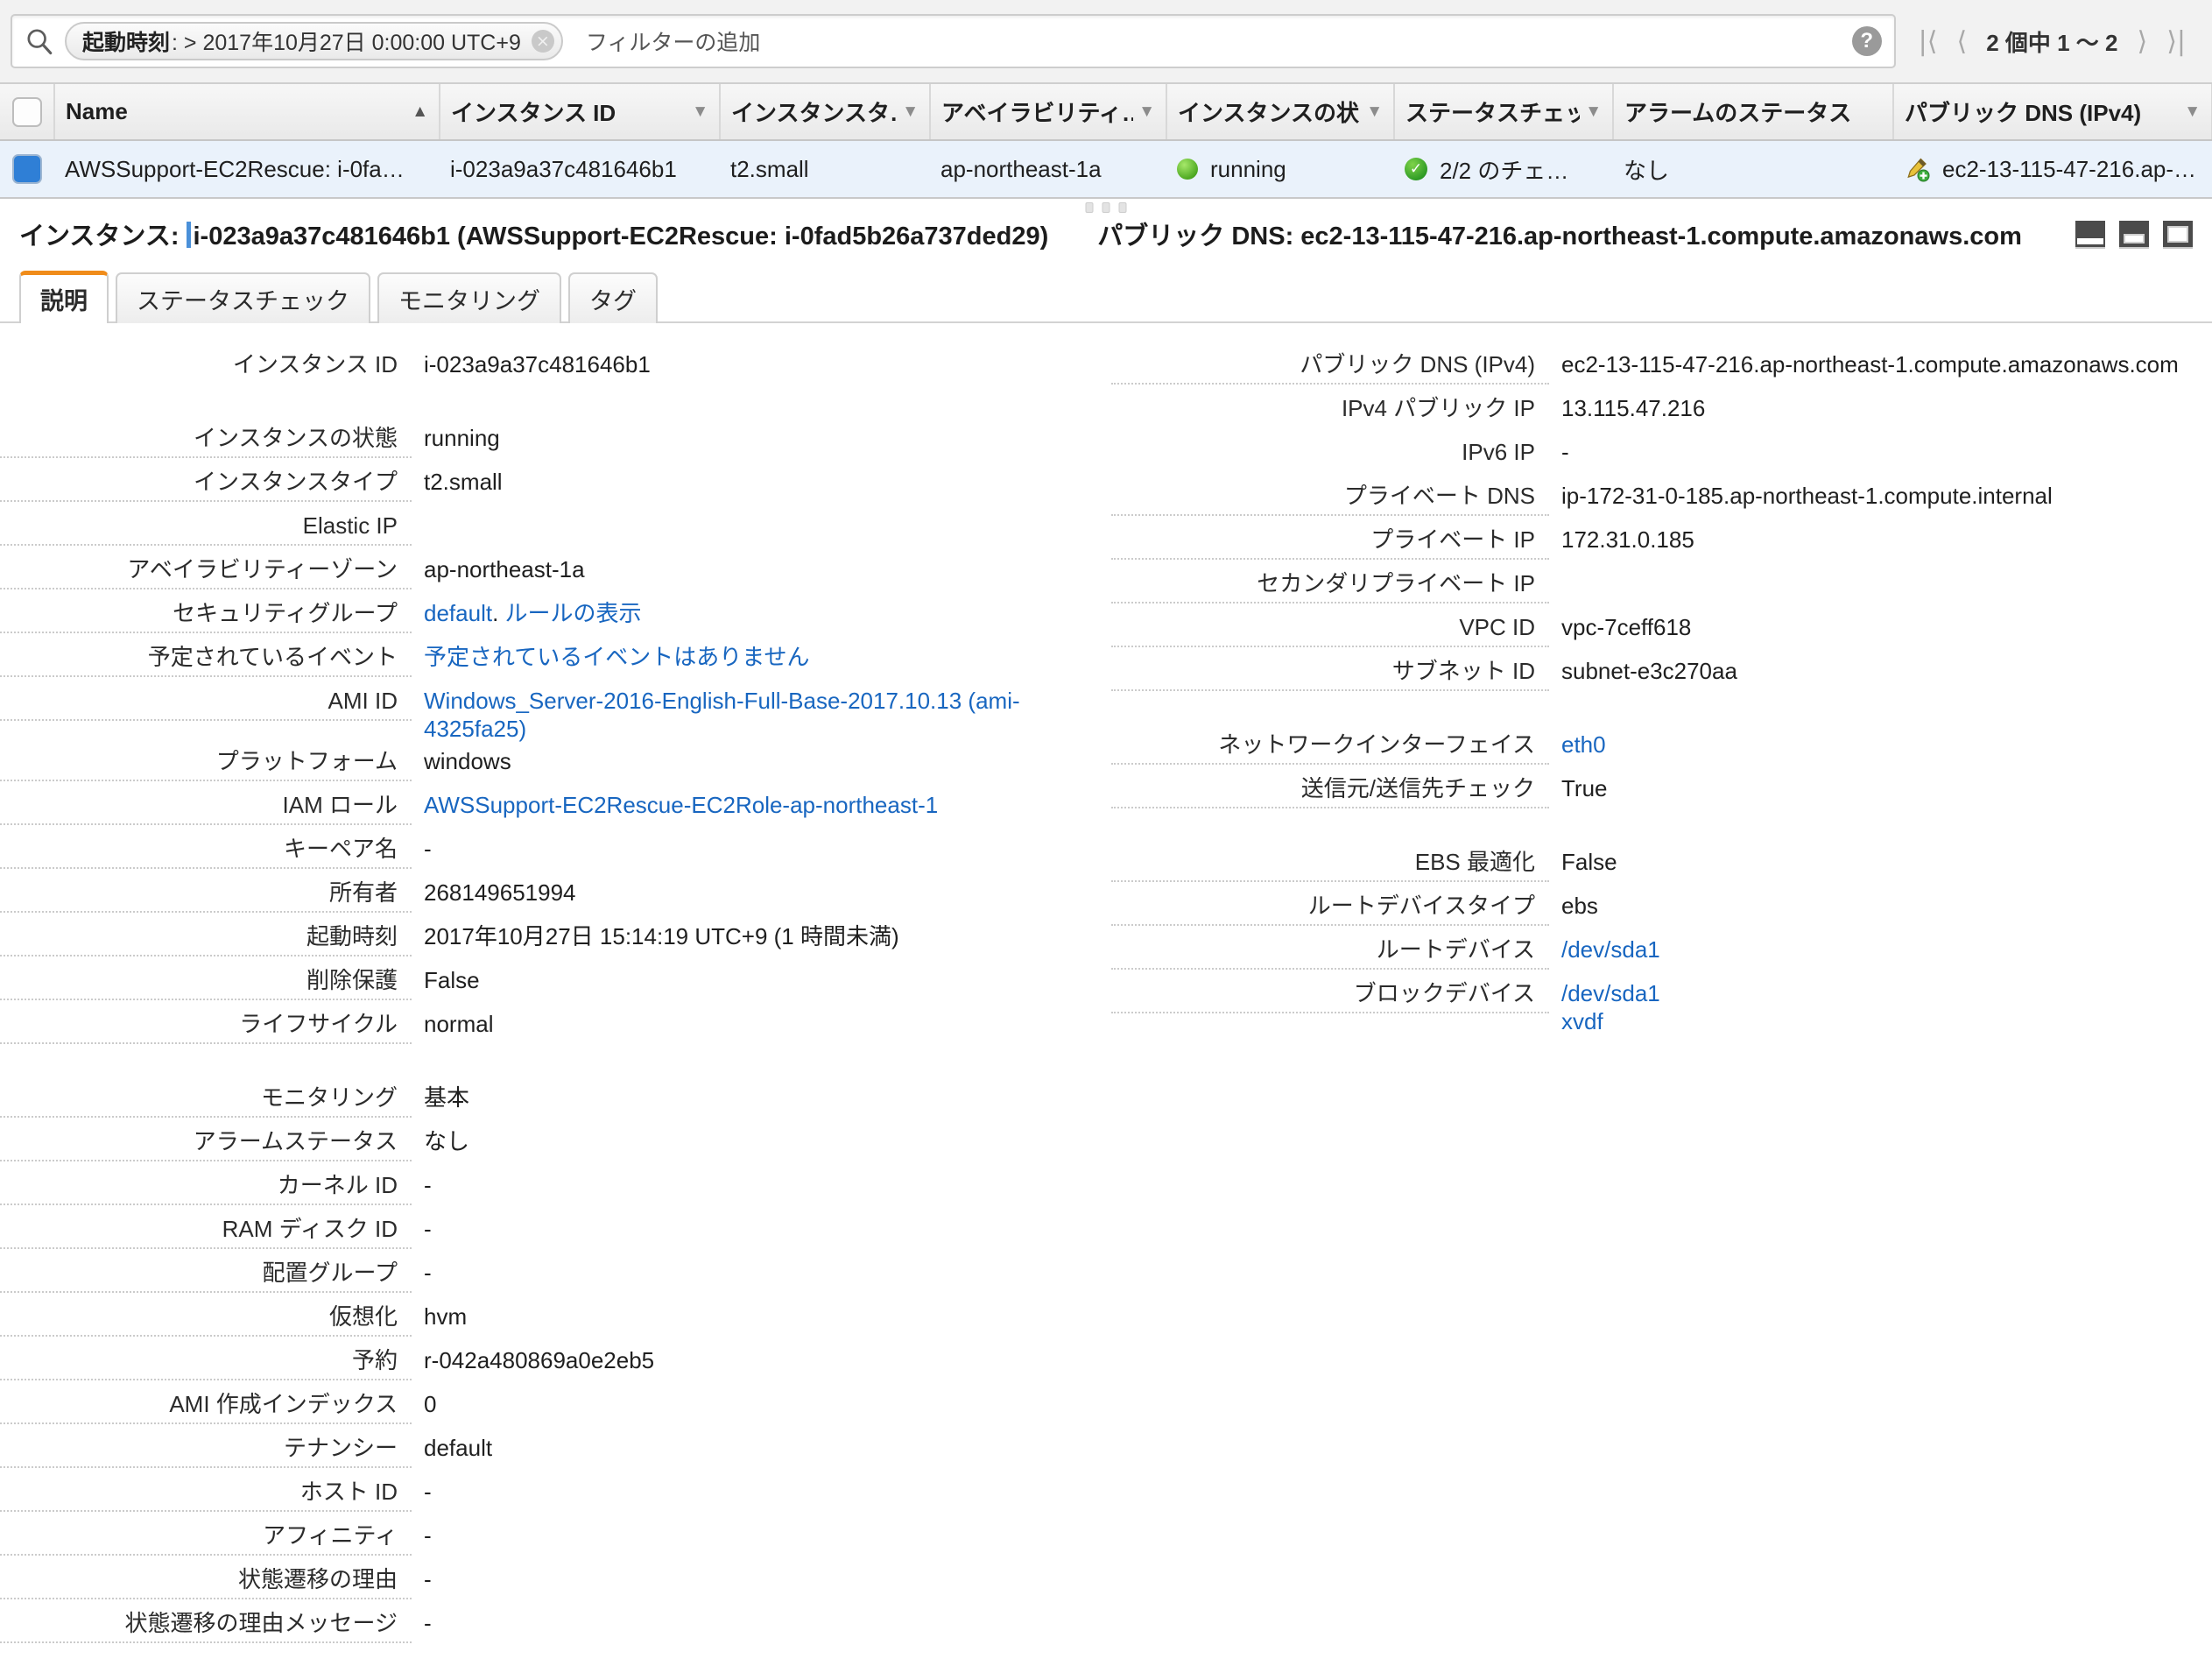 The width and height of the screenshot is (2212, 1680). I want to click on add-filter-placeholder: フィルターの追加, so click(673, 41).